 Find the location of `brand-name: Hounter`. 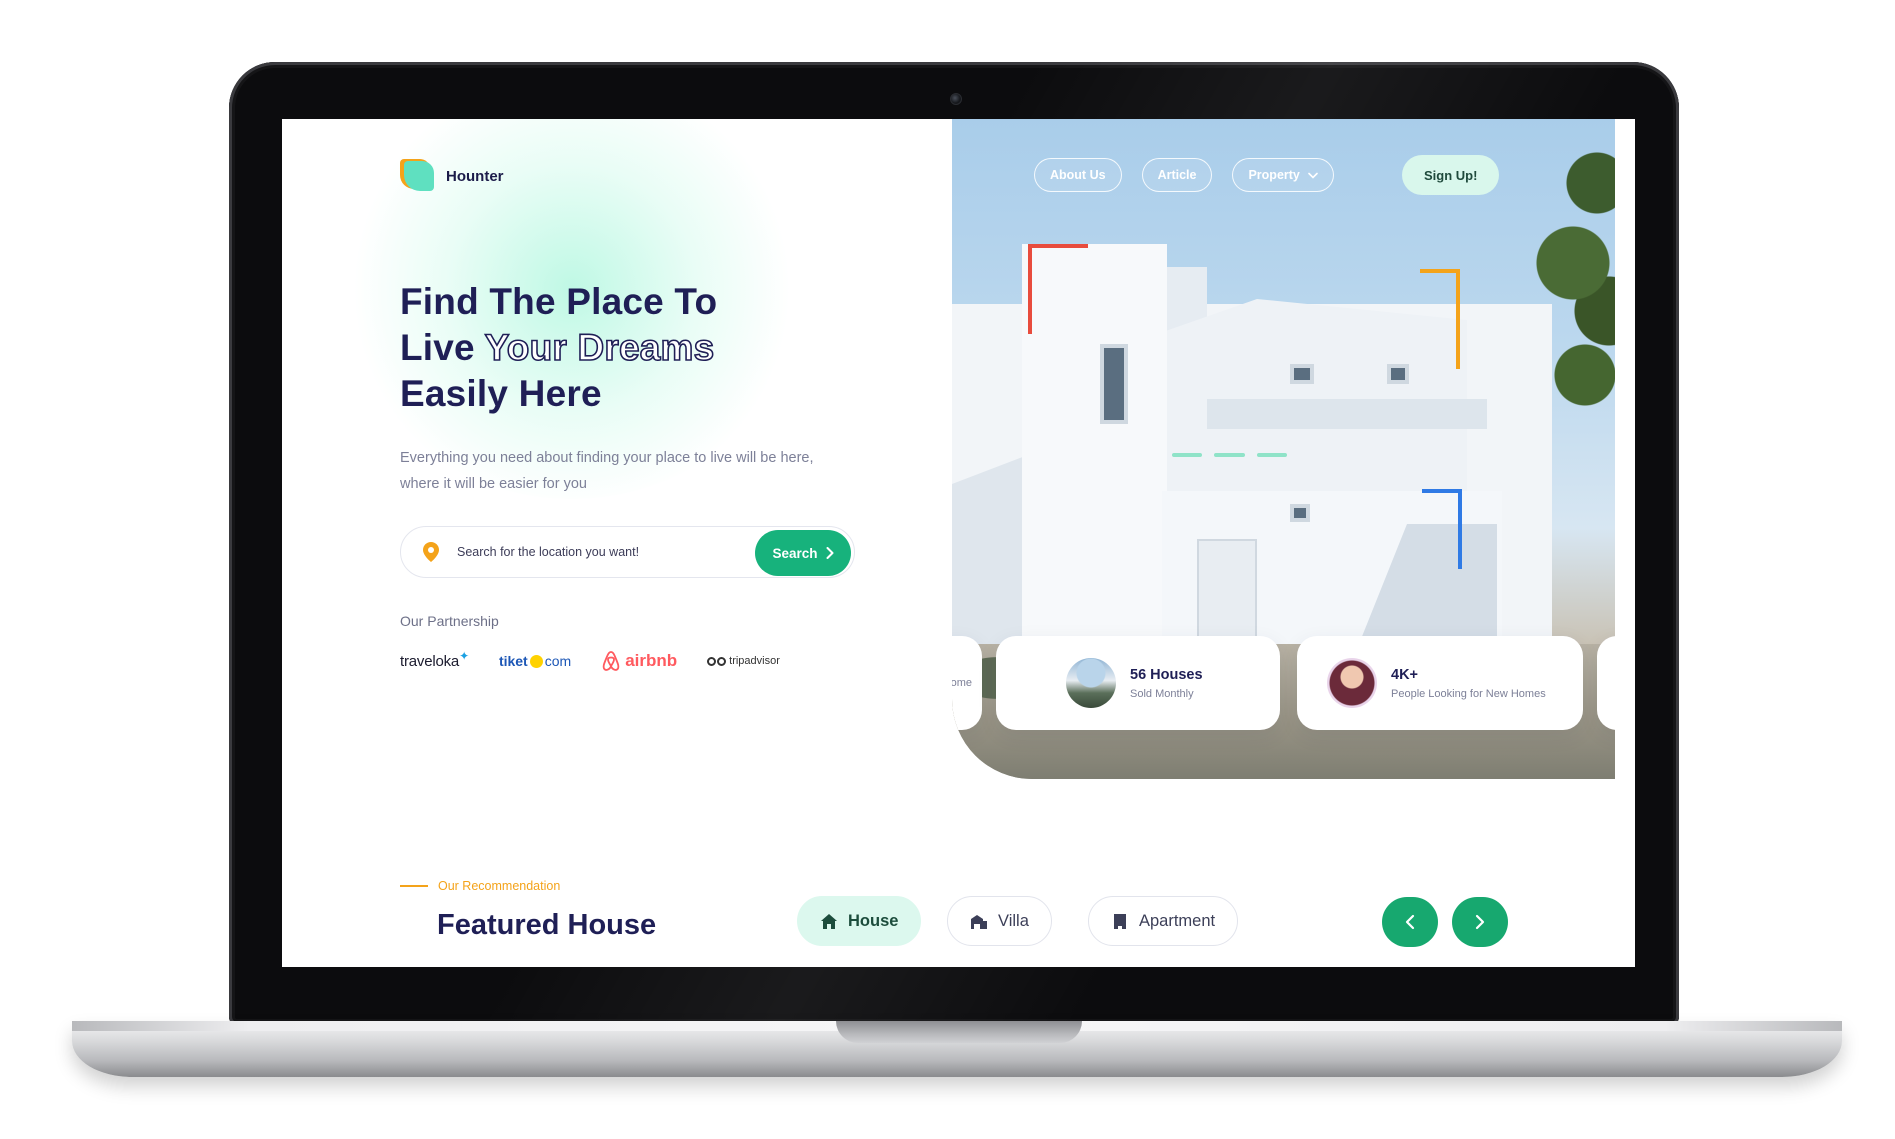

brand-name: Hounter is located at coordinates (475, 176).